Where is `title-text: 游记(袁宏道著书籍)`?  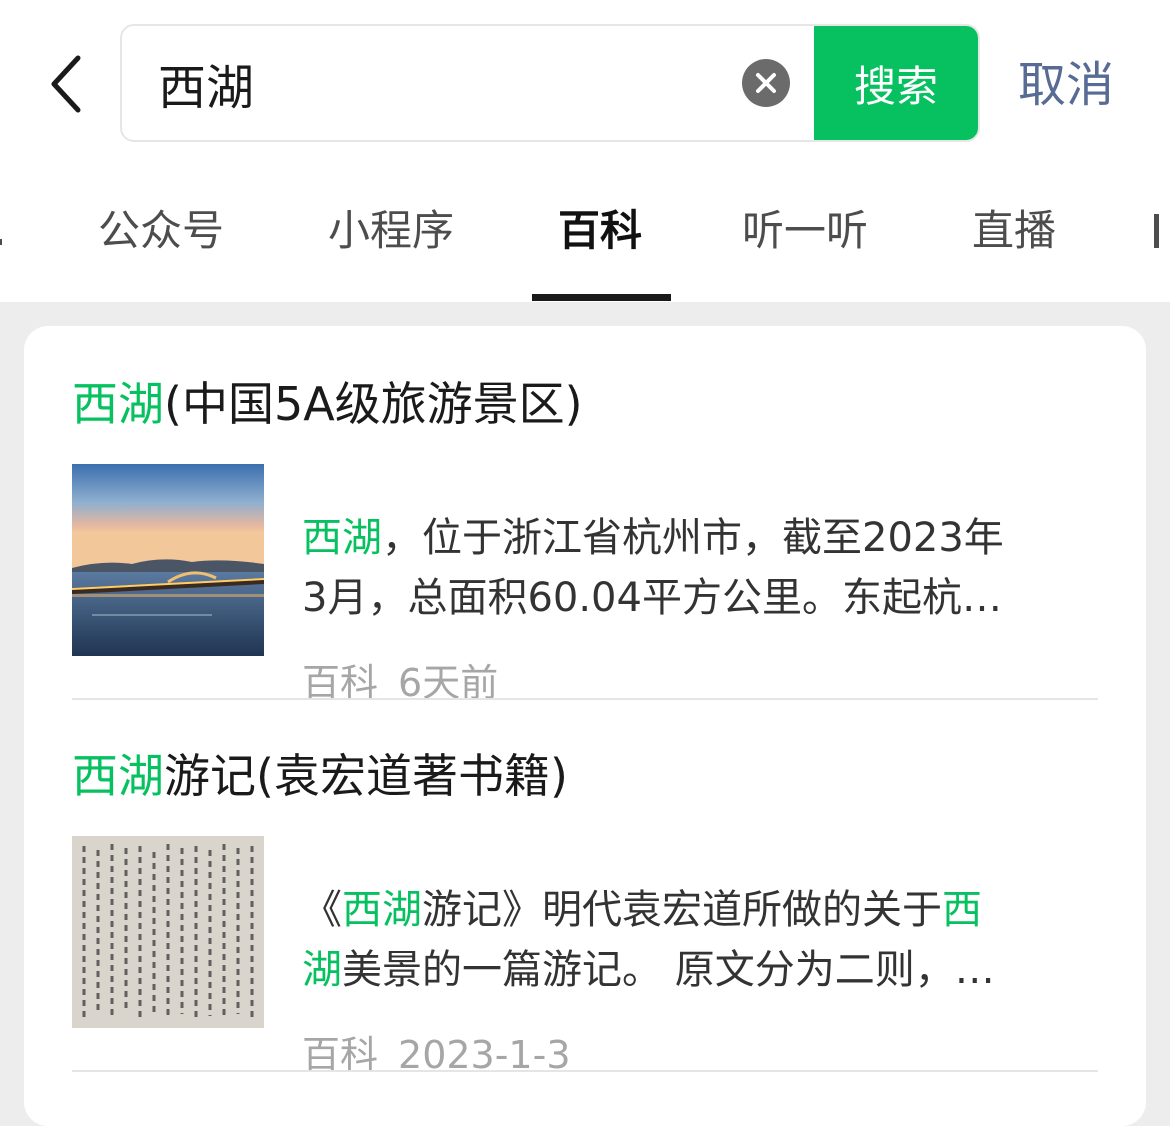
title-text: 游记(袁宏道著书籍) is located at coordinates (366, 776).